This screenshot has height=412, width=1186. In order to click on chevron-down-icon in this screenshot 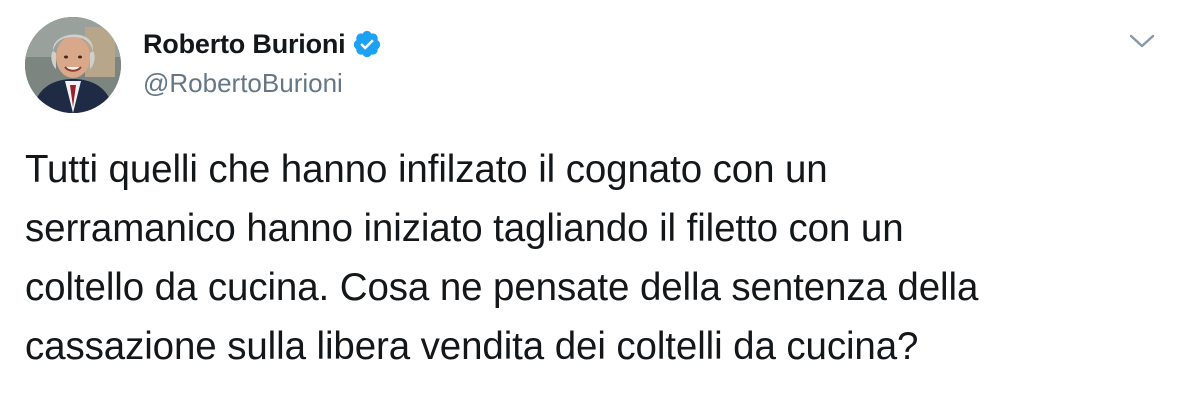, I will do `click(1142, 41)`.